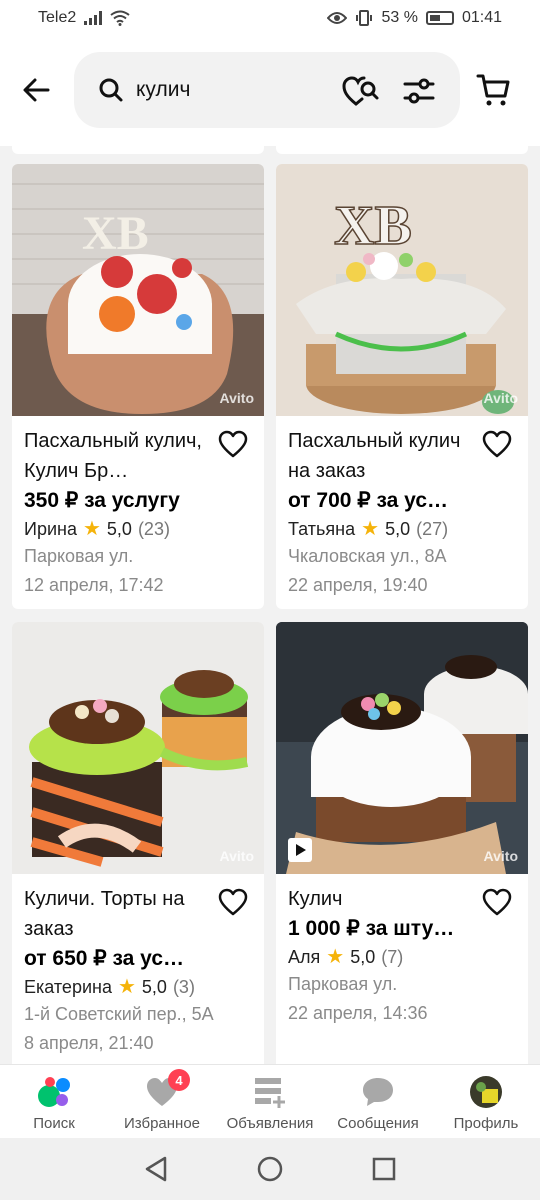 Image resolution: width=540 pixels, height=1200 pixels. Describe the element at coordinates (378, 1123) in the screenshot. I see `nav-label-messages: Сообщения` at that location.